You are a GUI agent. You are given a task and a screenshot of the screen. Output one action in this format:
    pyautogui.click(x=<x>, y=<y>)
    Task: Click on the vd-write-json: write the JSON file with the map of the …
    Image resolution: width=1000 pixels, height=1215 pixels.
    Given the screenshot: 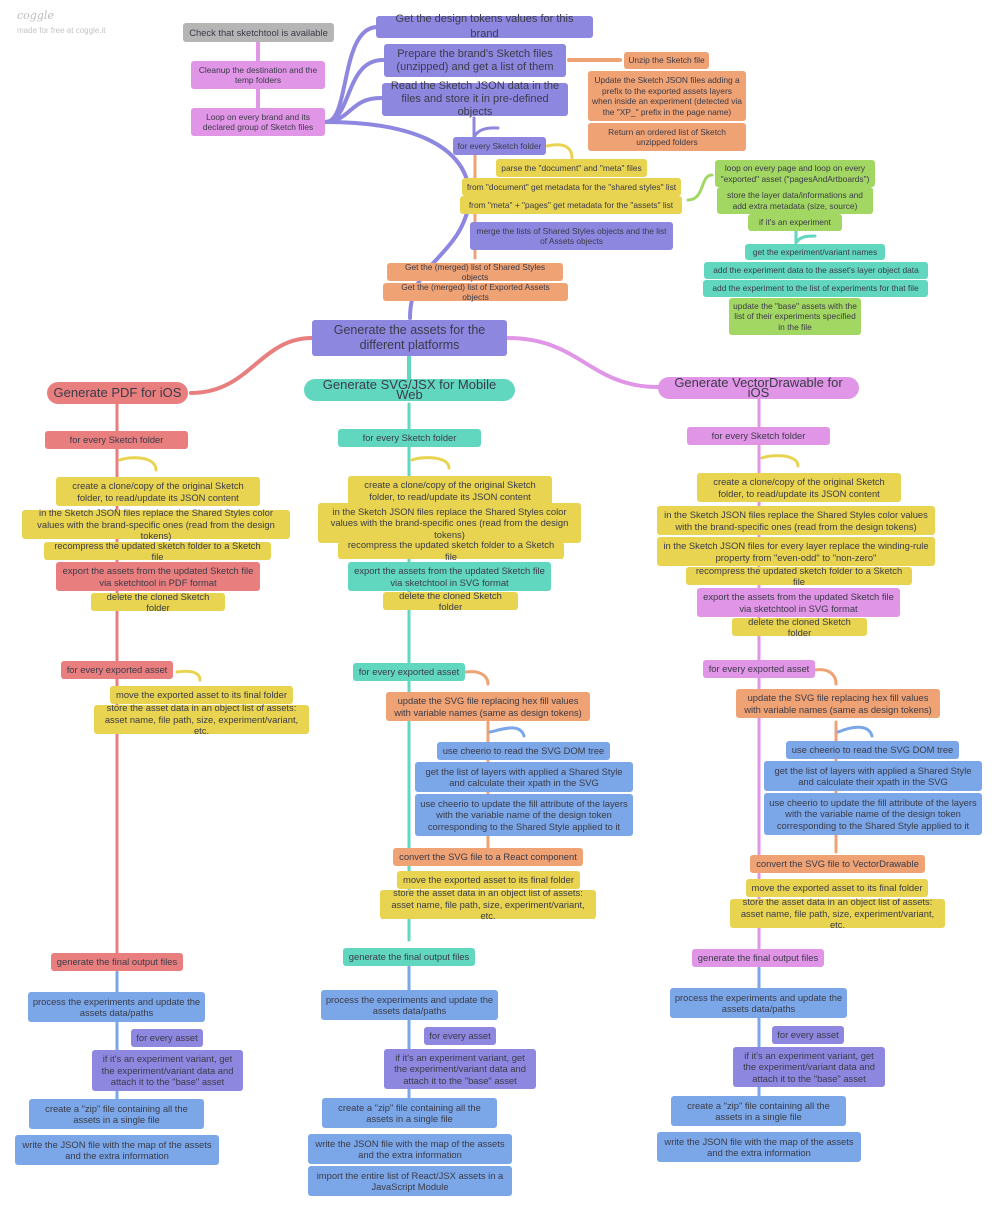 What is the action you would take?
    pyautogui.click(x=759, y=1147)
    